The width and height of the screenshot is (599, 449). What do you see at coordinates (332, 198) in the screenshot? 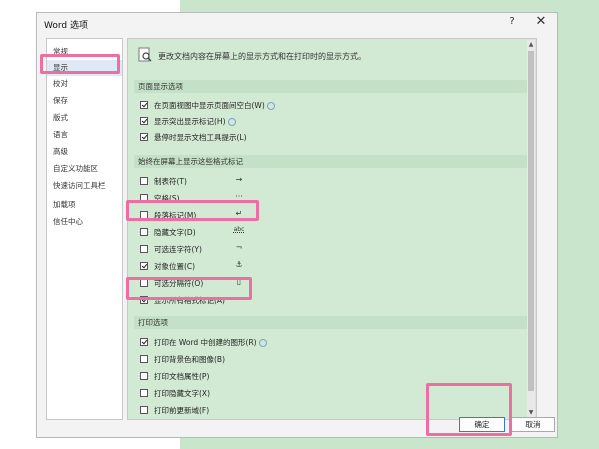
I see `option-spaces: 空格(S) ···` at bounding box center [332, 198].